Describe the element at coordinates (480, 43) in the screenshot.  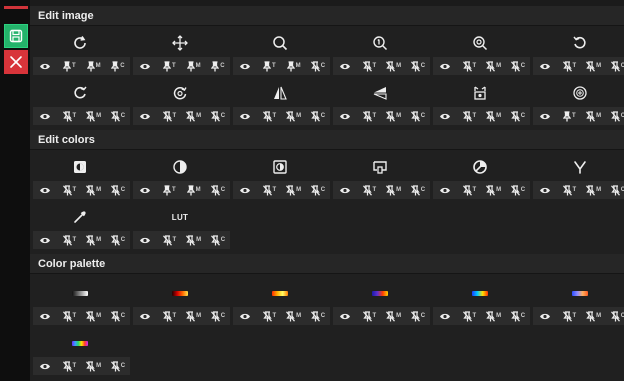
I see `zoom-out-button` at that location.